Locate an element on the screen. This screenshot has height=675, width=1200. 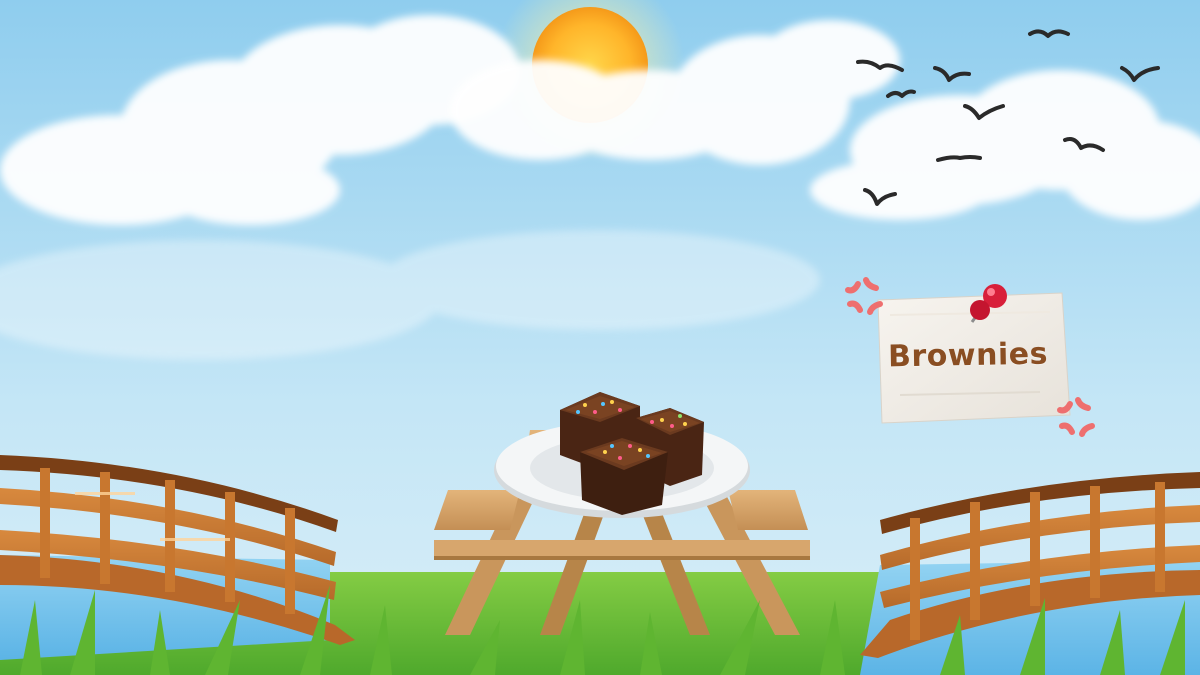
sign-label: Brownies is located at coordinates (968, 355).